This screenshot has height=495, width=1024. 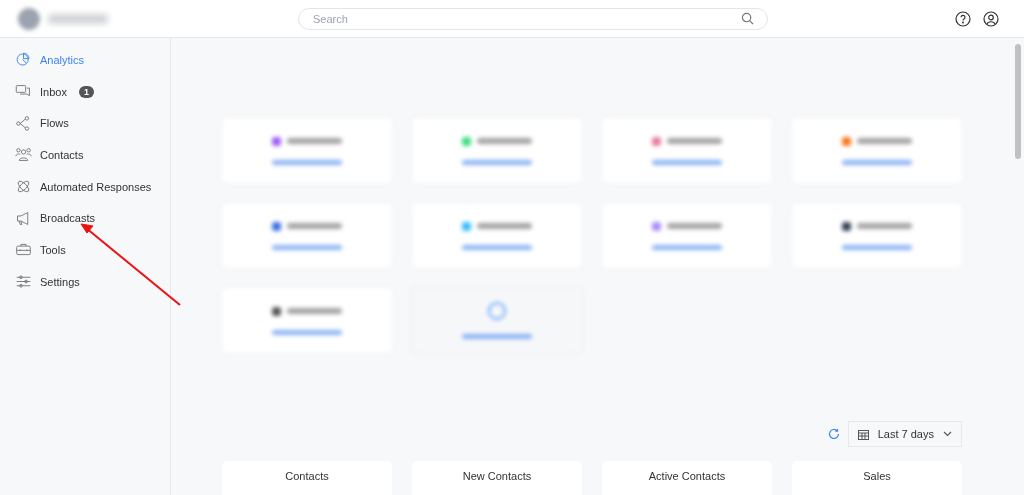 What do you see at coordinates (833, 434) in the screenshot?
I see `refresh-icon` at bounding box center [833, 434].